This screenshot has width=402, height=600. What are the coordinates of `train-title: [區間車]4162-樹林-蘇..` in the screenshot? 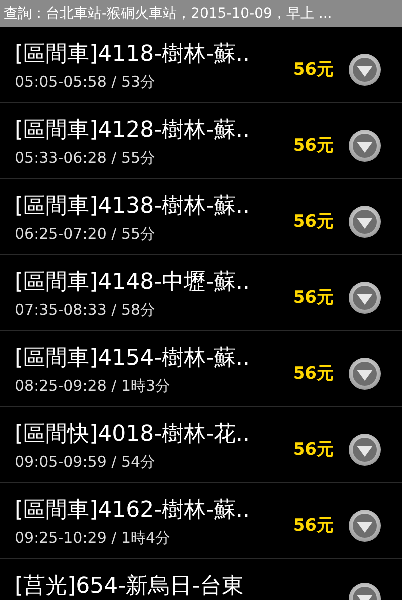 It's located at (154, 510).